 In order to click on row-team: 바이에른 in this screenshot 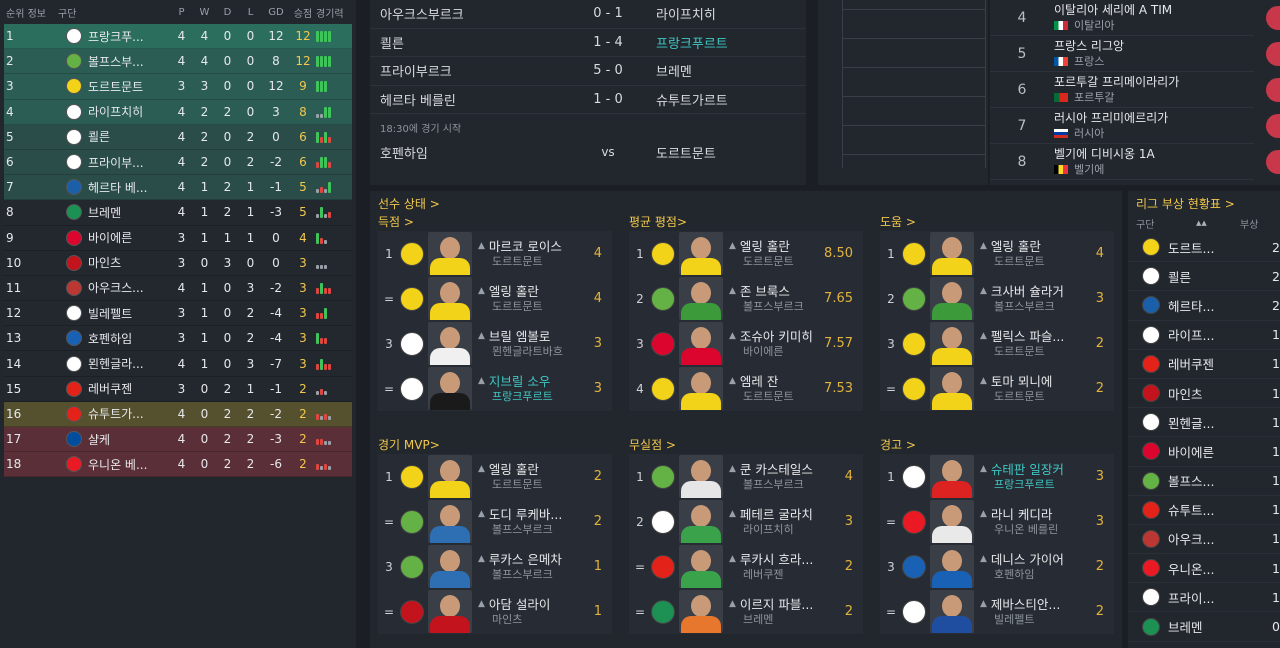, I will do `click(100, 237)`.